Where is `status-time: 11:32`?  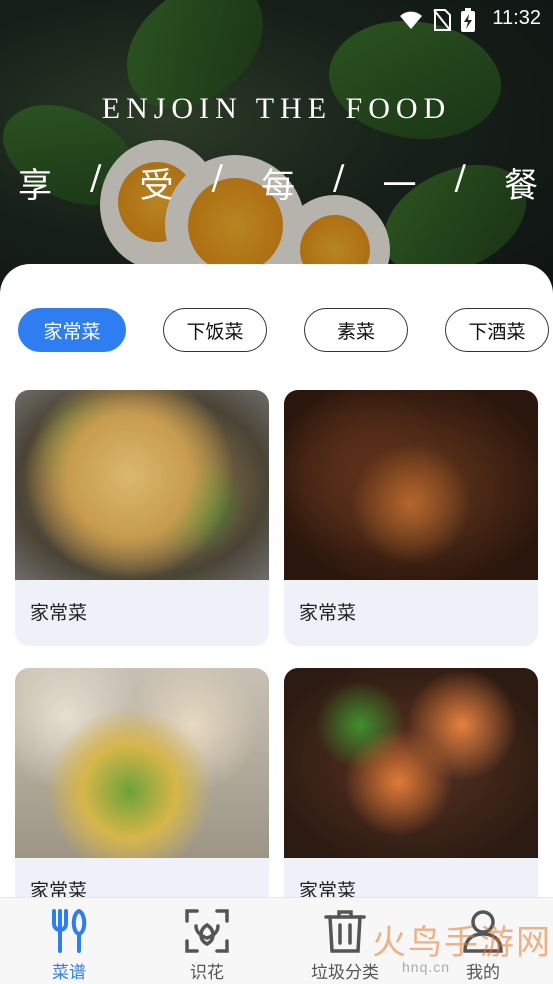 status-time: 11:32 is located at coordinates (516, 18).